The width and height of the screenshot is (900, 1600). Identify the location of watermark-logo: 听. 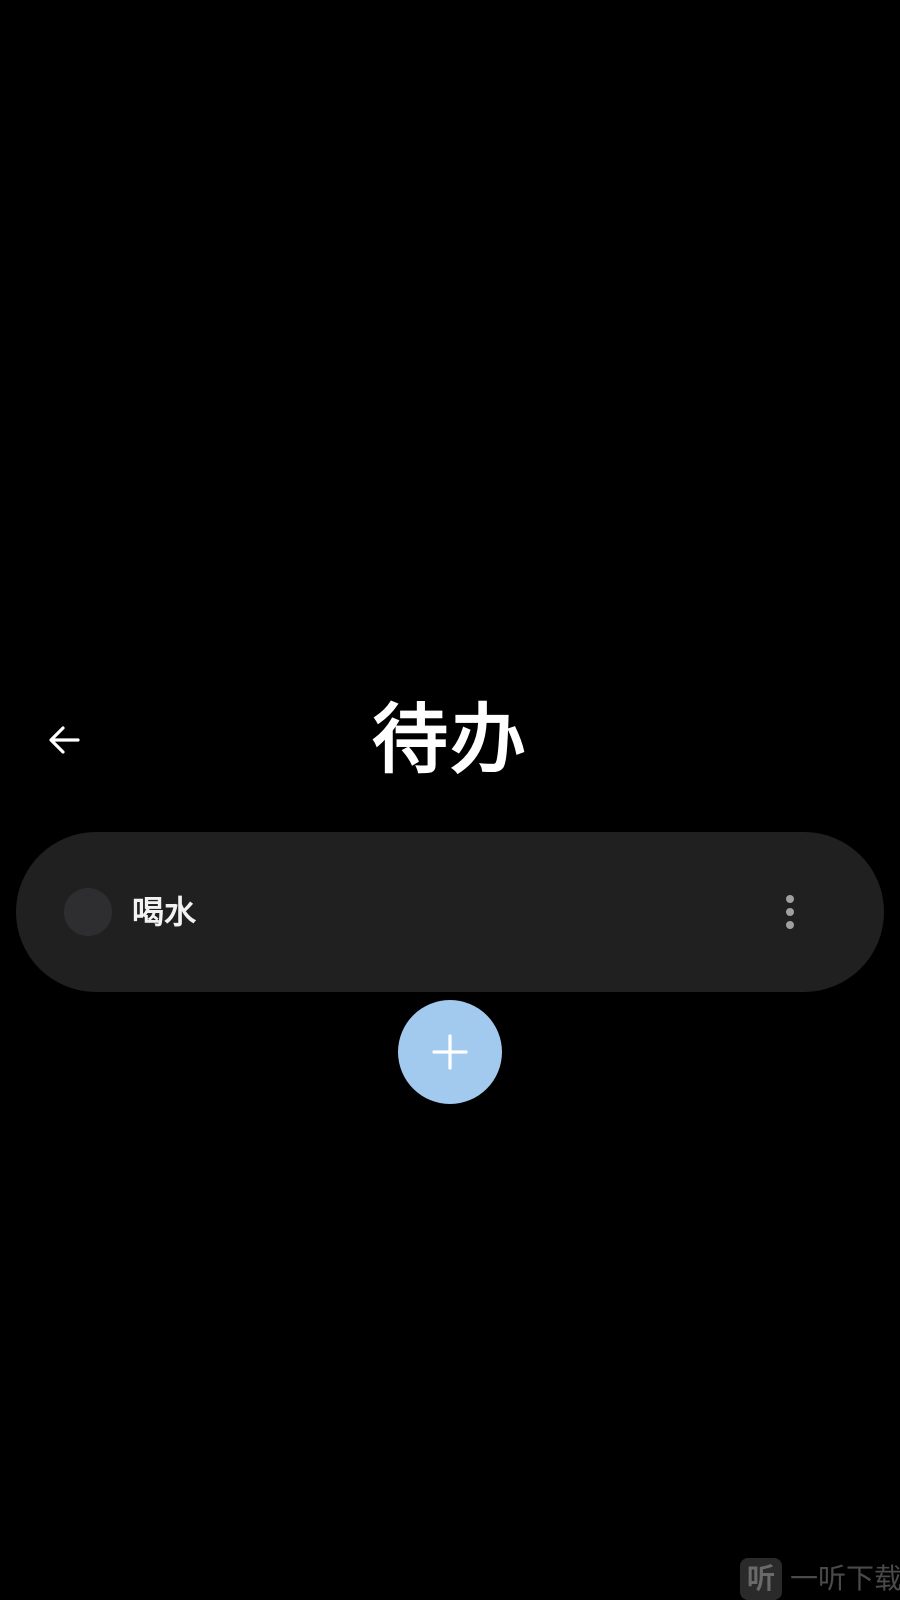
(761, 1579).